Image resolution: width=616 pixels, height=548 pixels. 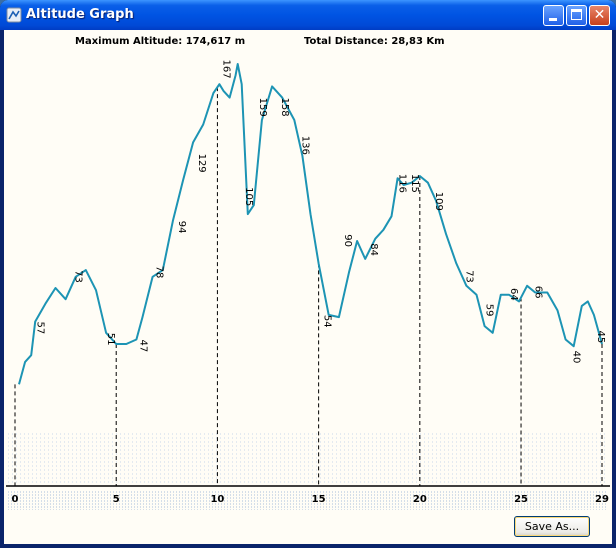 I want to click on x-tick-label: 0, so click(x=15, y=499).